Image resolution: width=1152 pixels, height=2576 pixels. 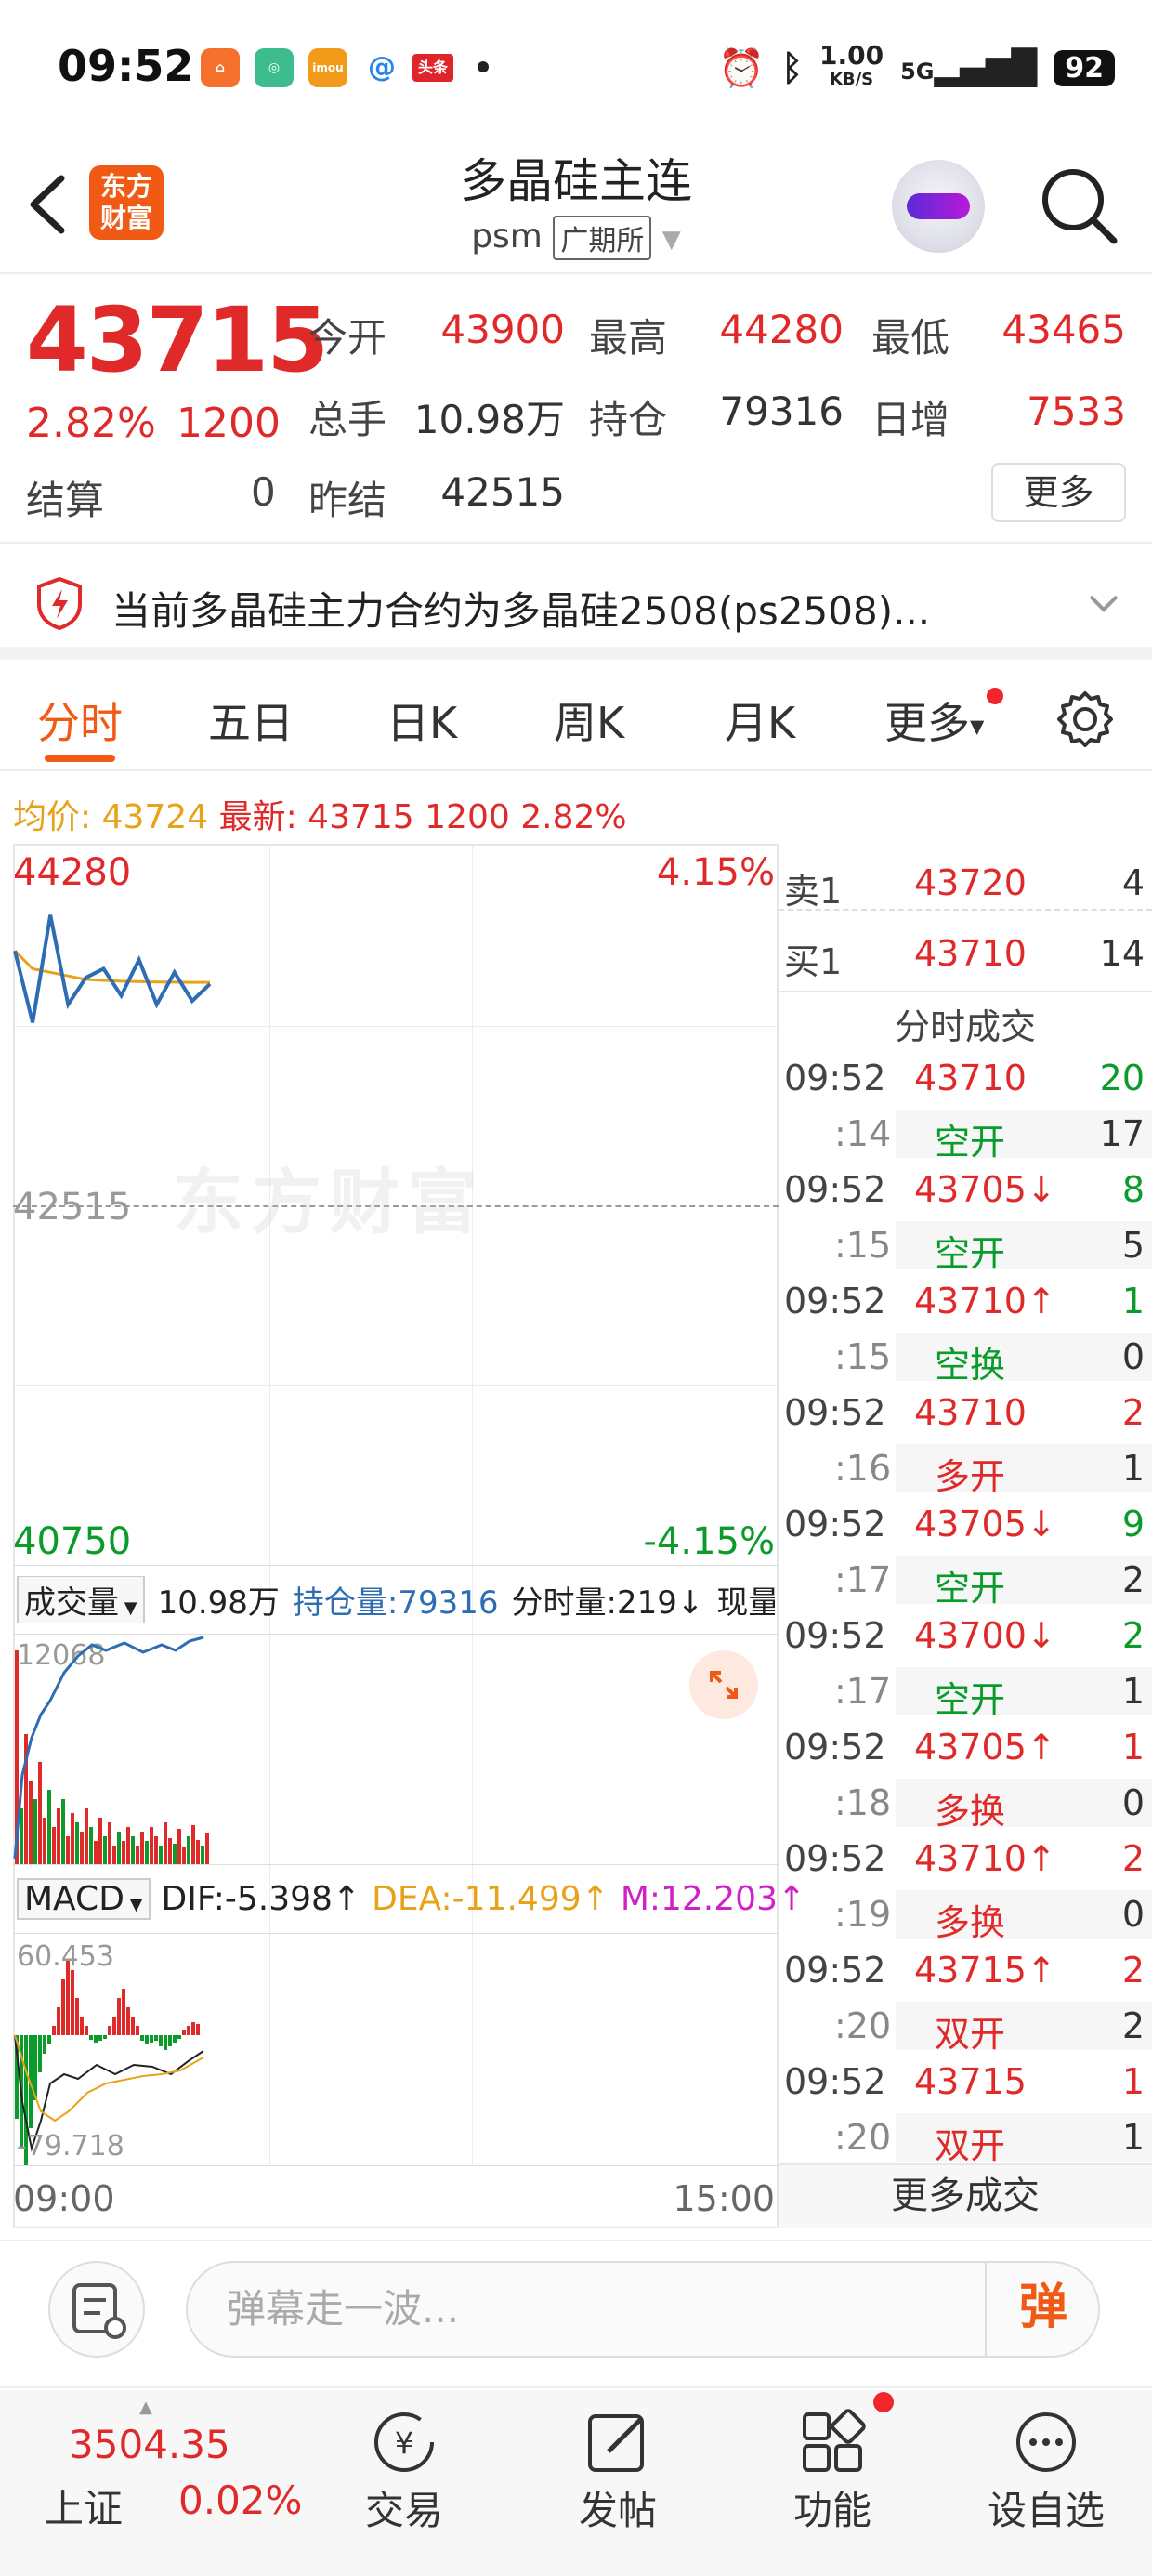 I want to click on trade-price: 43710↑, so click(x=985, y=1301).